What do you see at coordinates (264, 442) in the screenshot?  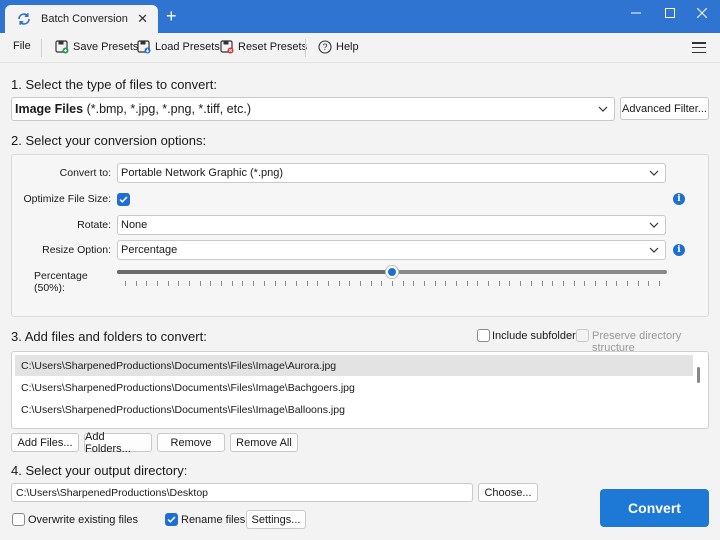 I see `remove-all-button: Remove All` at bounding box center [264, 442].